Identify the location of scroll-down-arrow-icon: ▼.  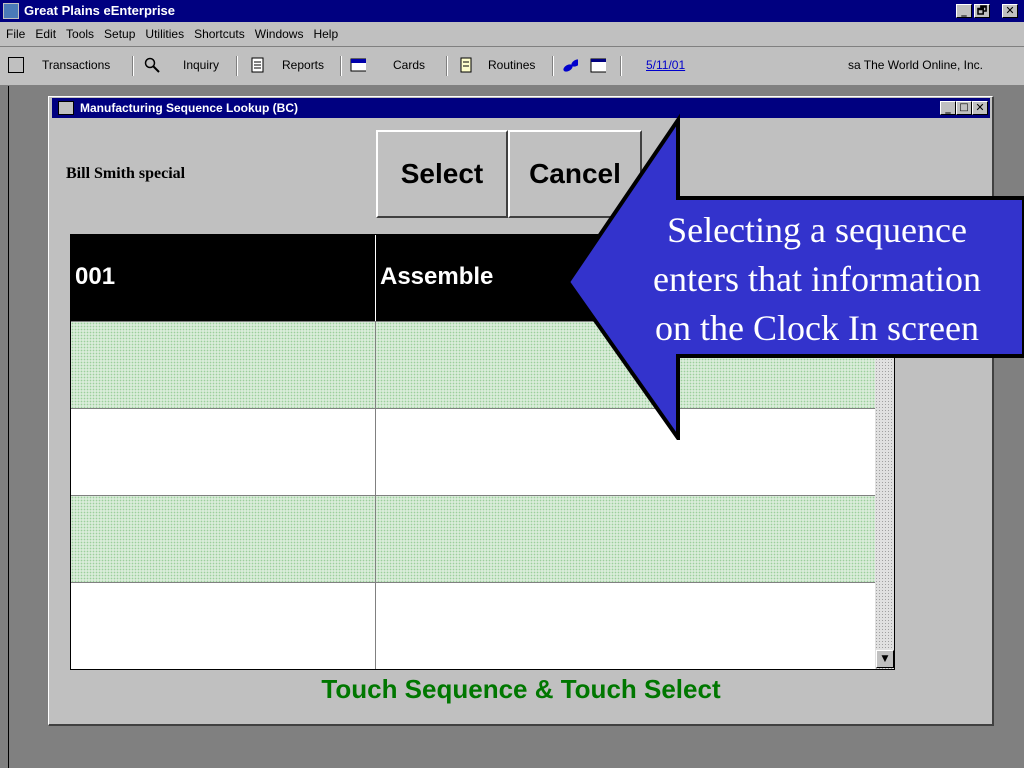
(885, 659).